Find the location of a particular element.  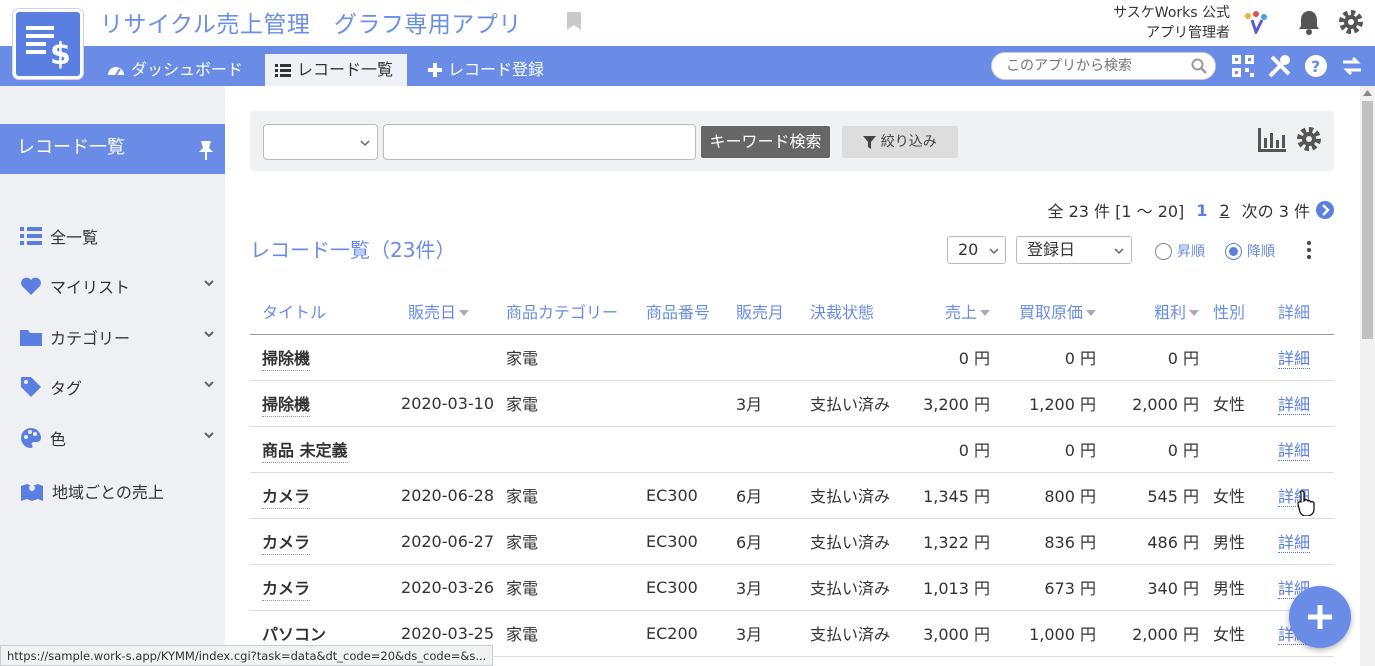

page-2-link: 2 is located at coordinates (1224, 210).